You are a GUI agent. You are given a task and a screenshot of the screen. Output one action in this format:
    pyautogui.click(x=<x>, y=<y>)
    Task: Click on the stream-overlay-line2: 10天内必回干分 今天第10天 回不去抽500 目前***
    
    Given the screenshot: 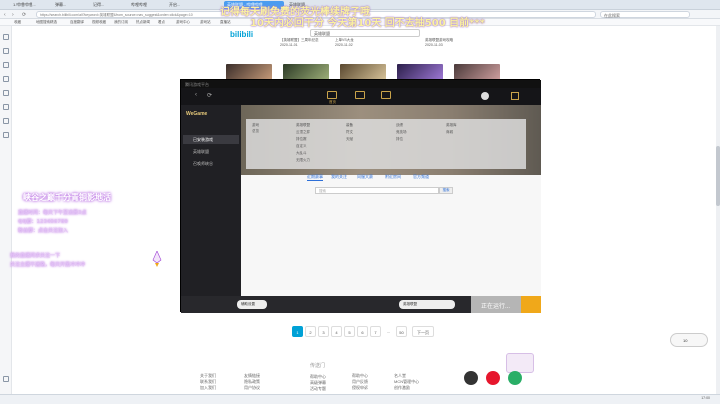 What is the action you would take?
    pyautogui.click(x=367, y=23)
    